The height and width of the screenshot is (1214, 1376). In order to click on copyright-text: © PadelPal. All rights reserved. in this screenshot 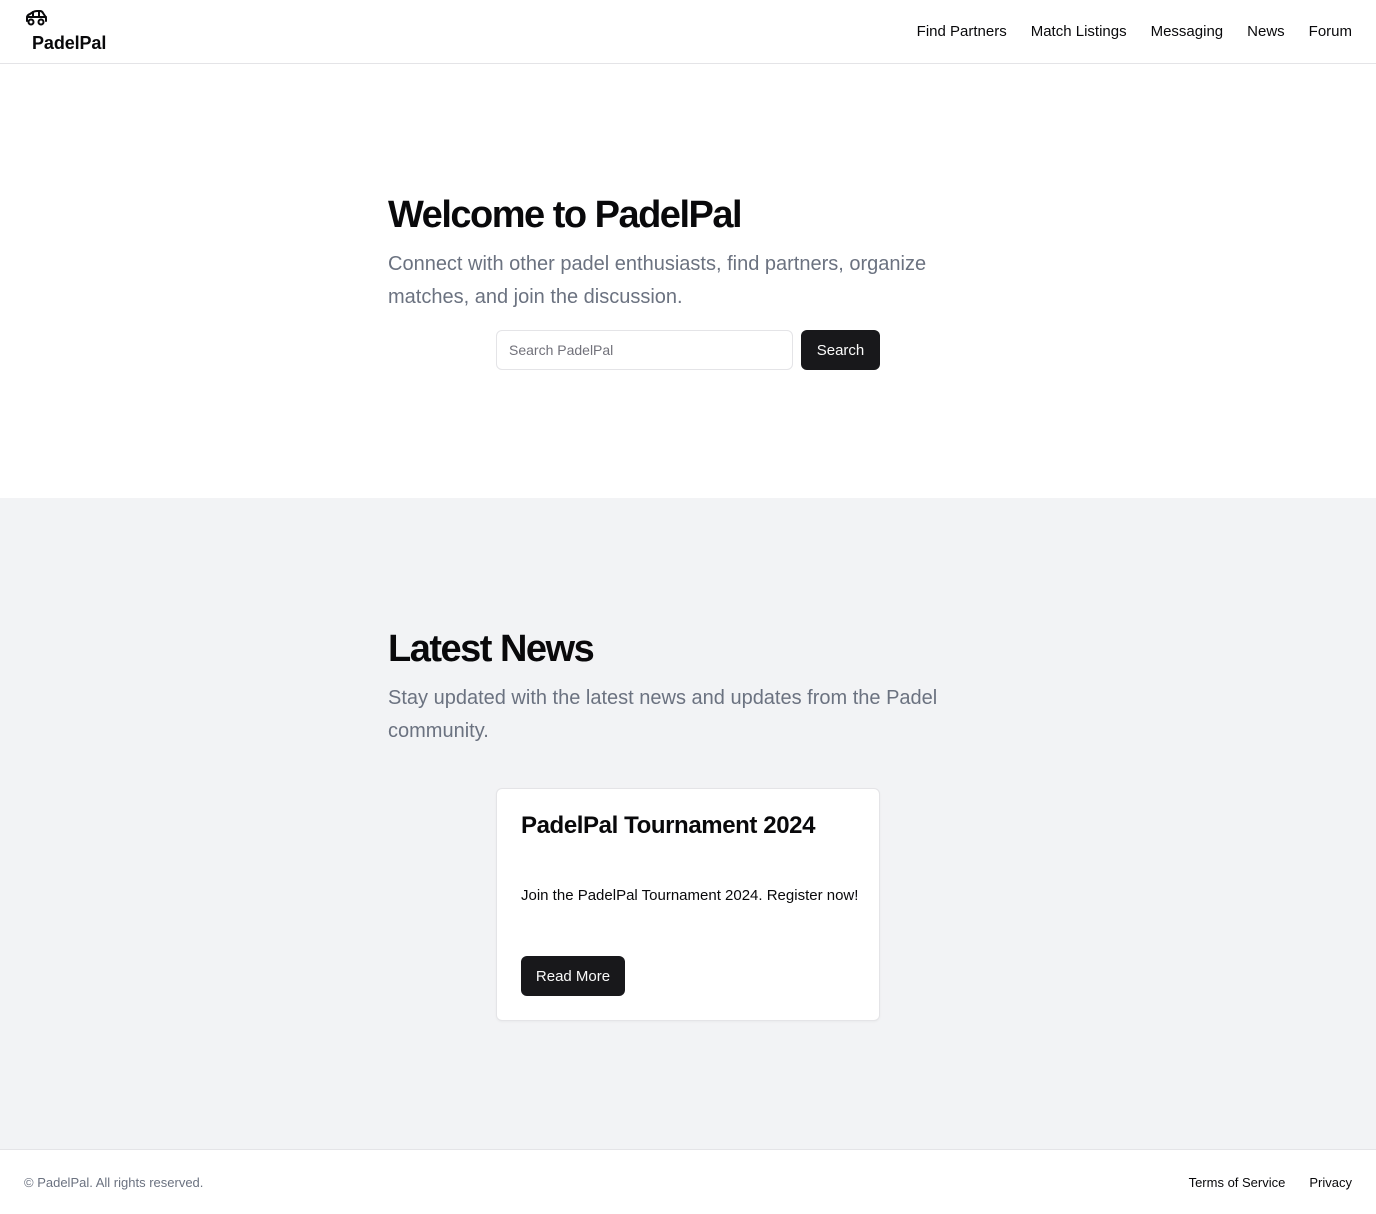, I will do `click(114, 1182)`.